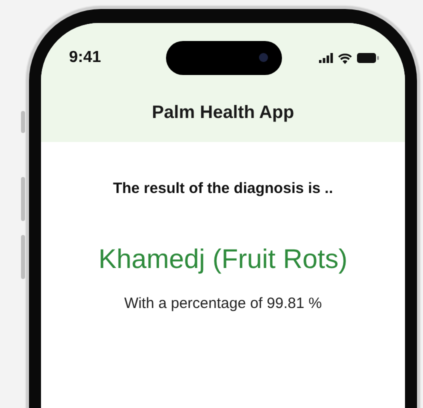 This screenshot has height=408, width=423. I want to click on signal-icon, so click(326, 58).